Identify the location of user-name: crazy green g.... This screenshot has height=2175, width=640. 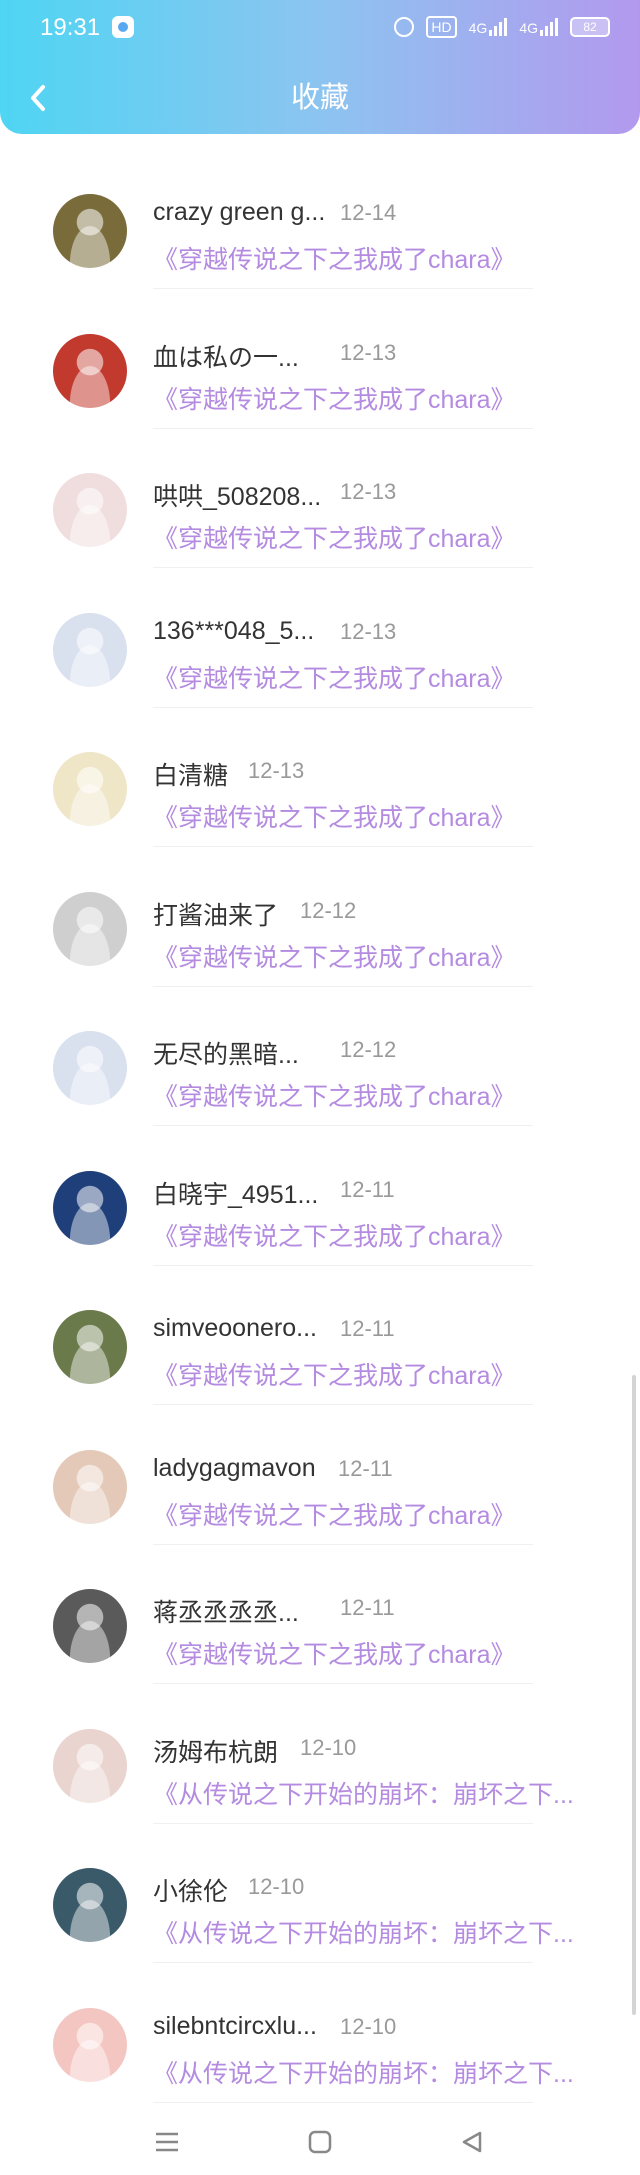
(239, 212).